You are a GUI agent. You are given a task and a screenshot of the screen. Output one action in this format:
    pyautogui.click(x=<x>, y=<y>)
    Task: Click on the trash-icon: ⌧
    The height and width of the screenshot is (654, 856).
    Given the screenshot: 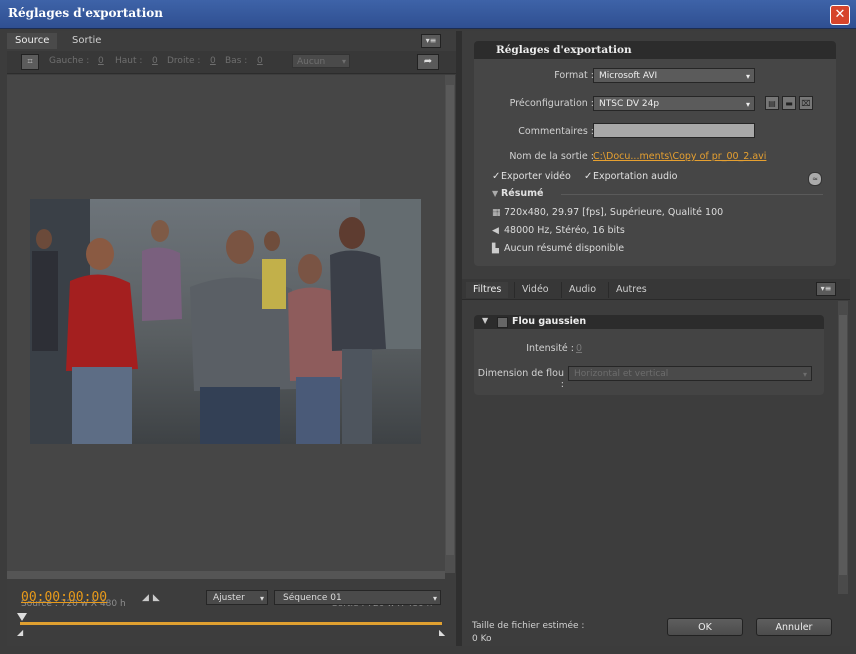 What is the action you would take?
    pyautogui.click(x=806, y=103)
    